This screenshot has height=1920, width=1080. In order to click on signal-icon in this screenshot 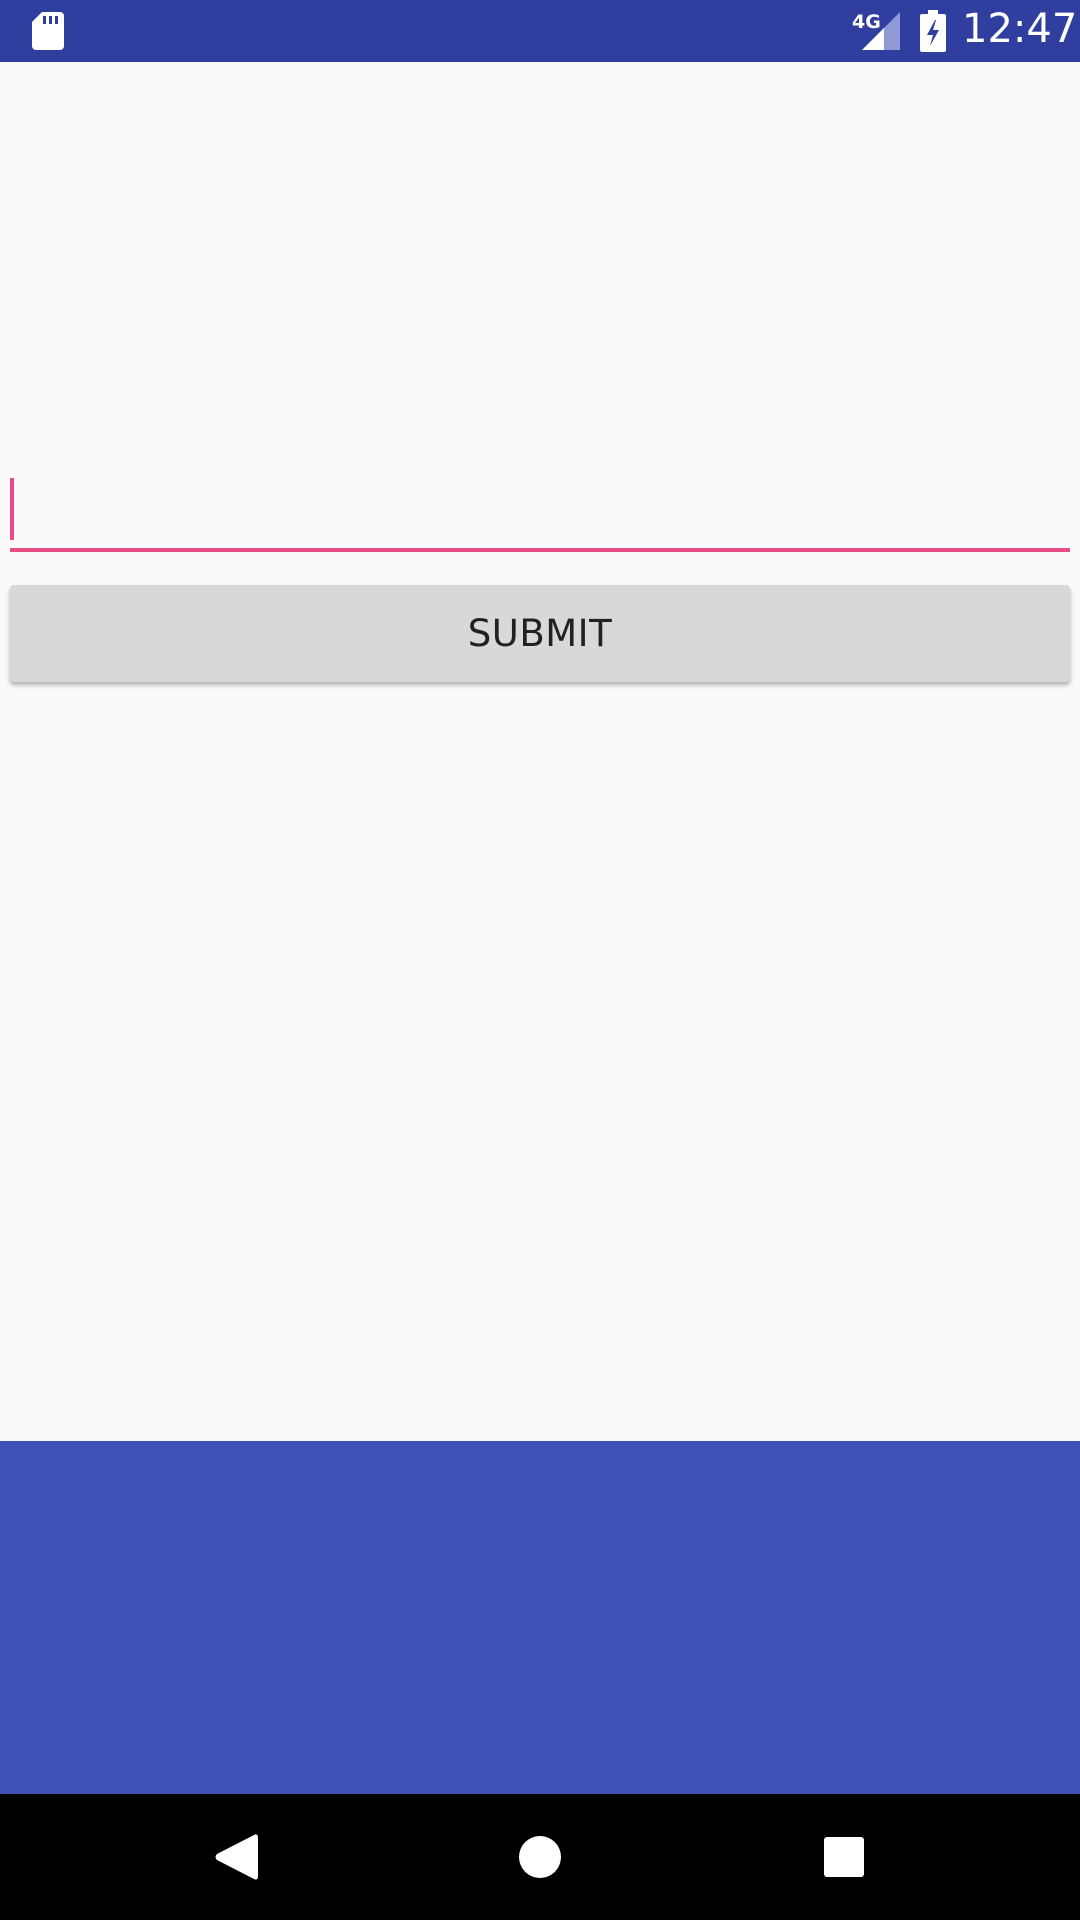, I will do `click(881, 31)`.